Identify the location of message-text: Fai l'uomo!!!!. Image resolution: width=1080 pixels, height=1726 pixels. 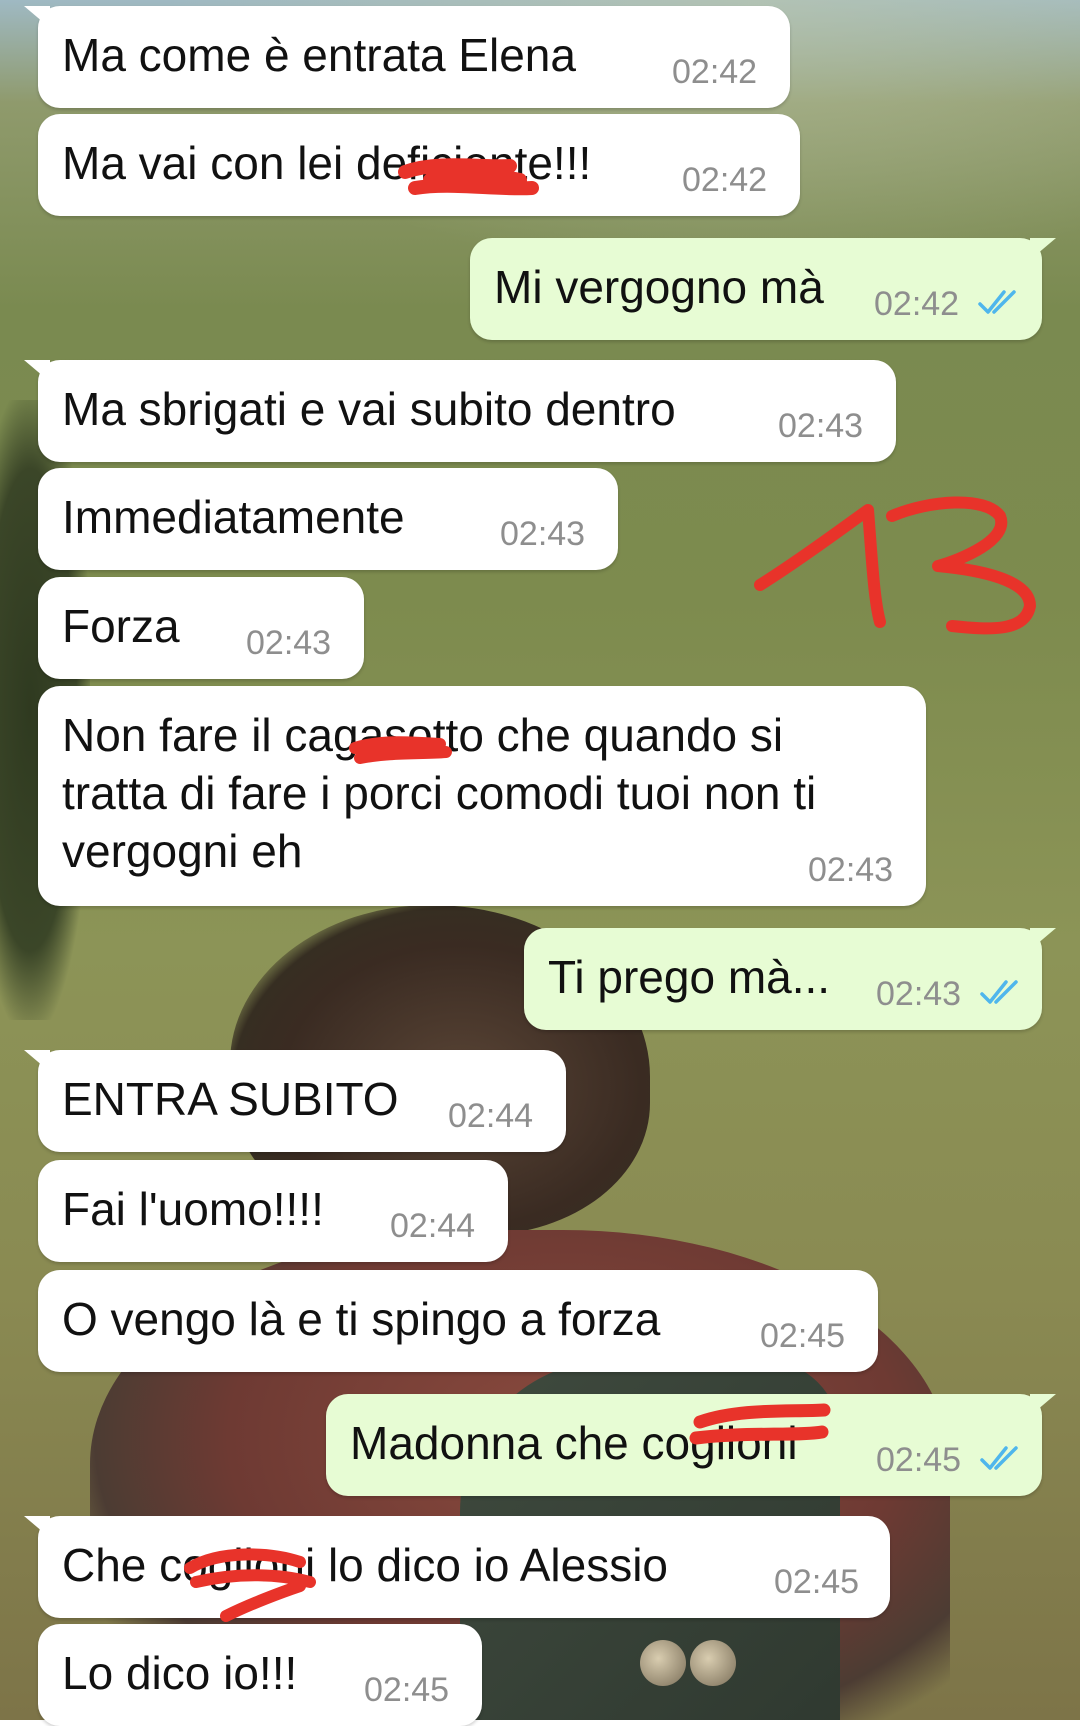
(193, 1209).